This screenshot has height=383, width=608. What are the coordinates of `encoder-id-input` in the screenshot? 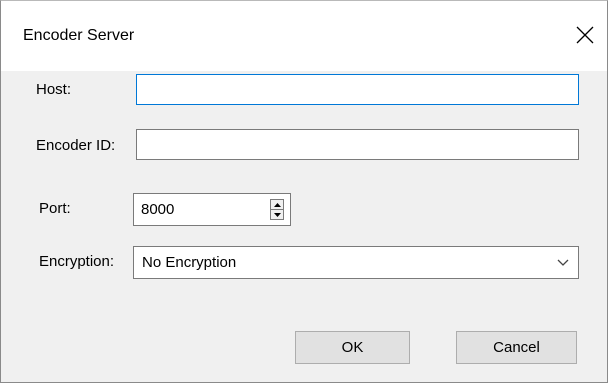 It's located at (357, 144).